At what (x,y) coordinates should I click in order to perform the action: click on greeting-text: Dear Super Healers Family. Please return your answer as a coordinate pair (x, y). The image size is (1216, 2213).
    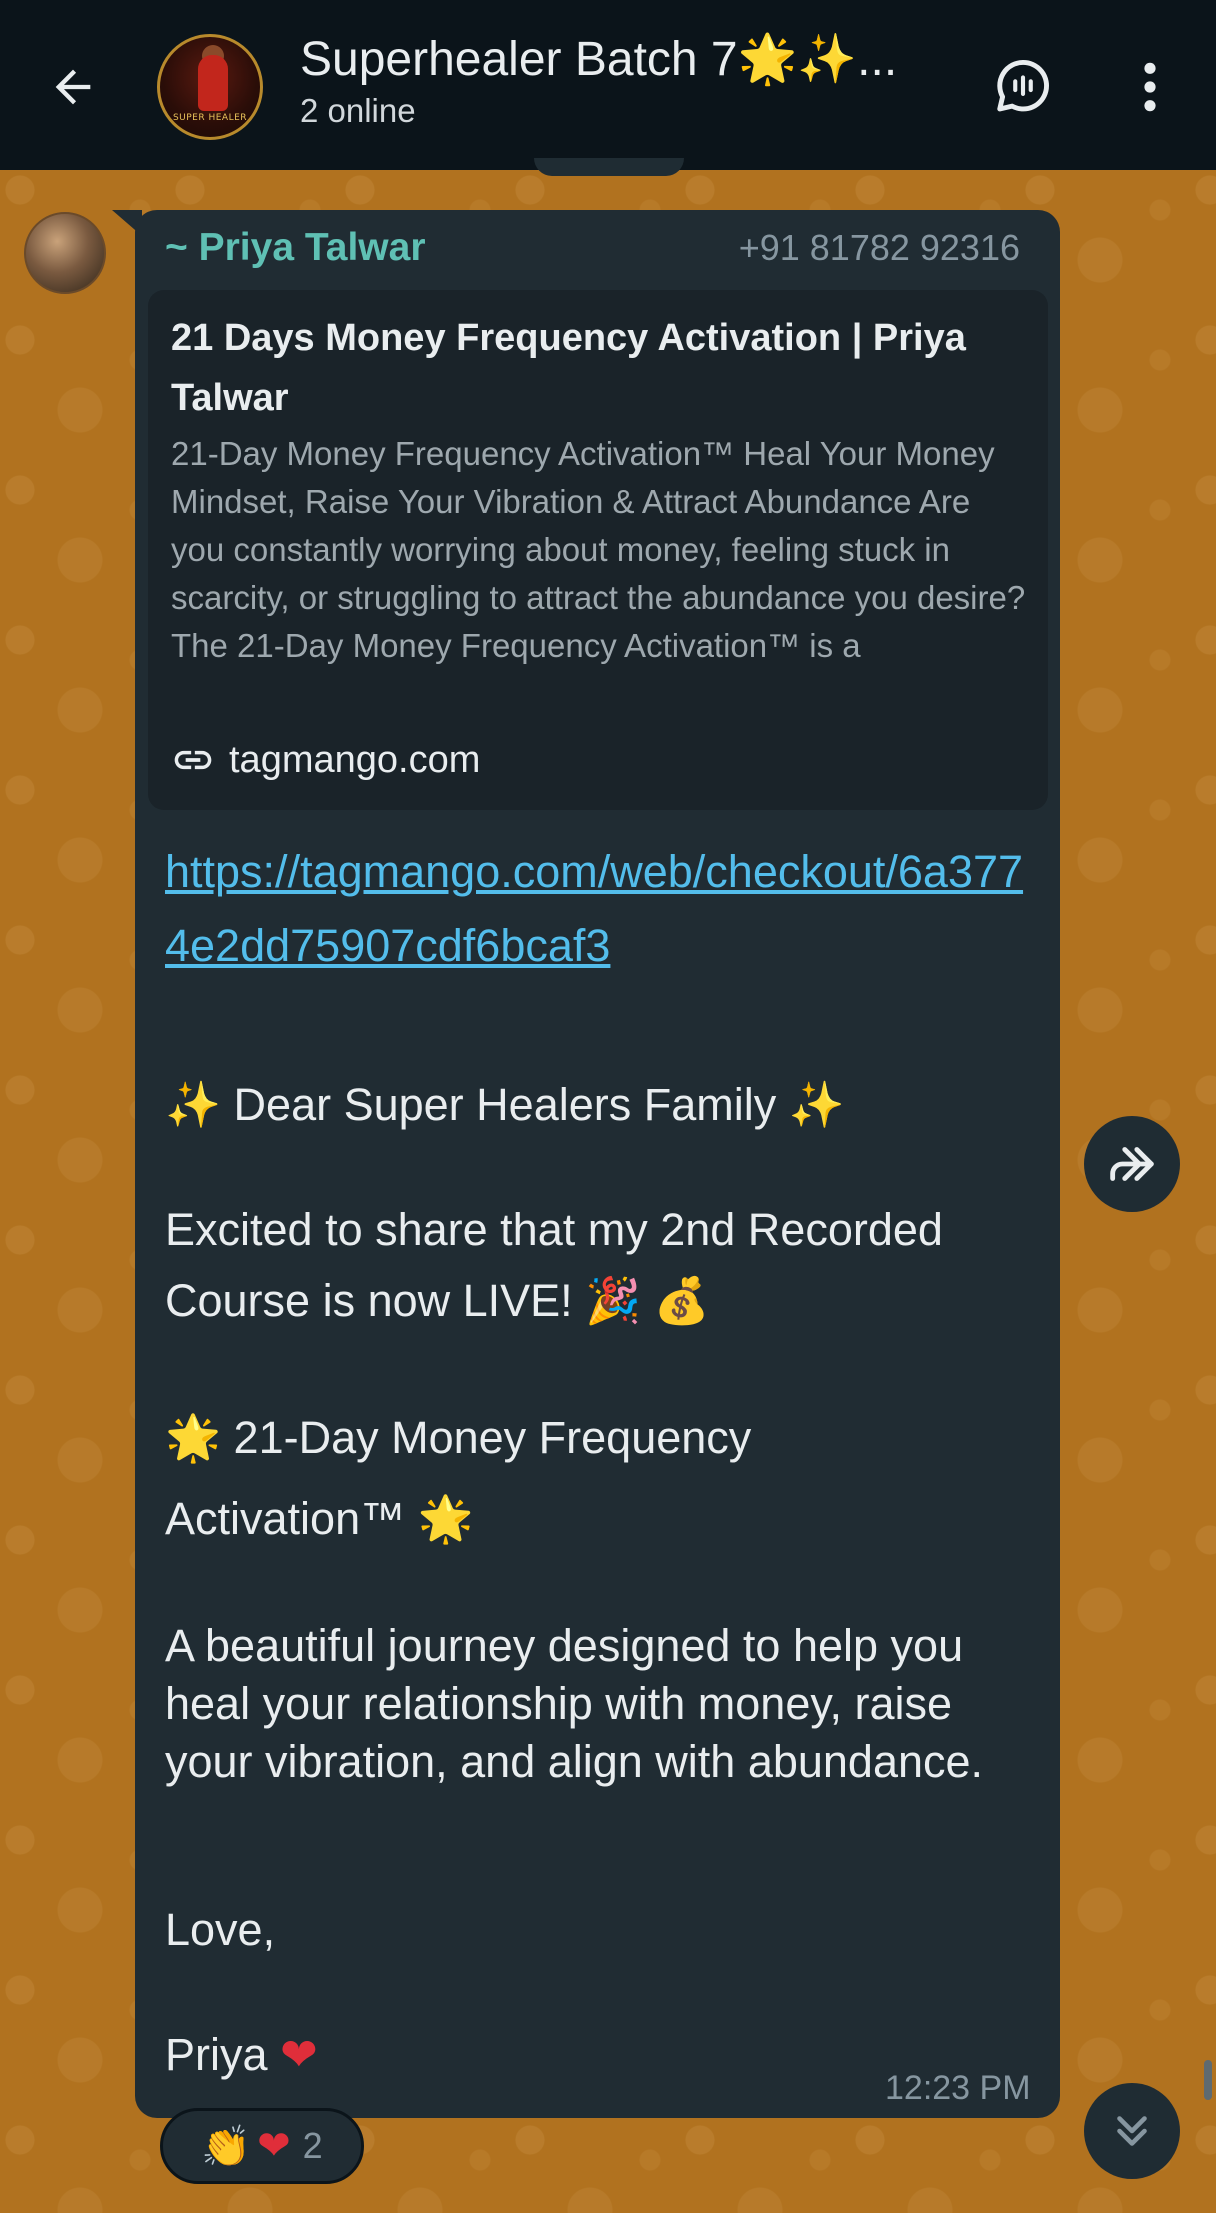
    Looking at the image, I should click on (505, 1104).